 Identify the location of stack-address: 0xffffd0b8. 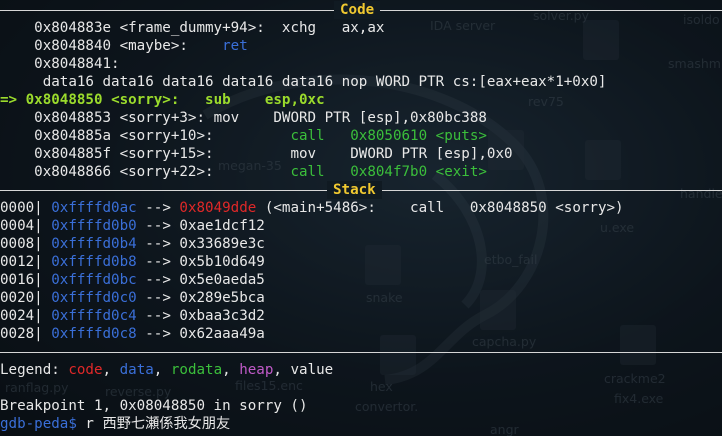
(94, 262).